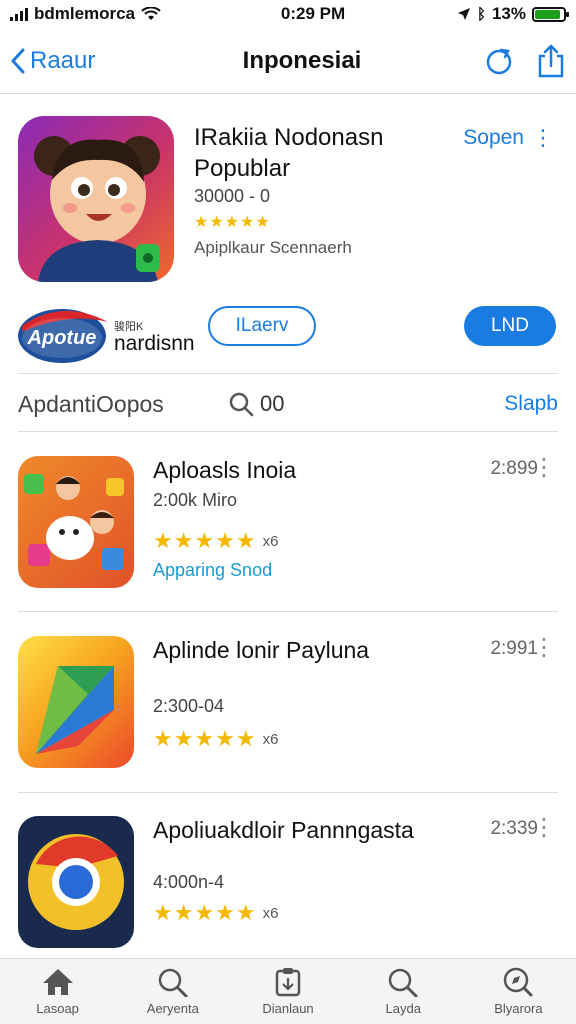 Image resolution: width=576 pixels, height=1024 pixels. Describe the element at coordinates (272, 403) in the screenshot. I see `section-search-value: 00` at that location.